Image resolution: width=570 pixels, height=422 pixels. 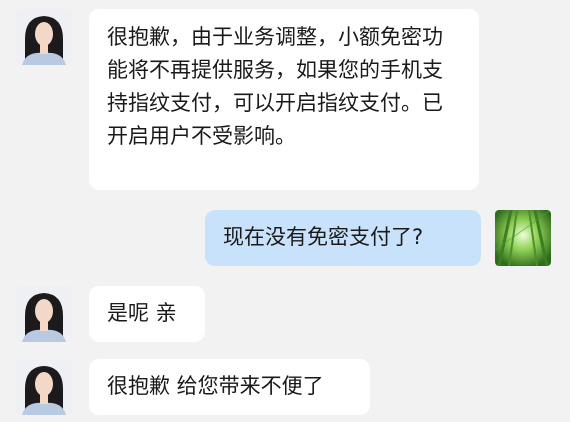 What do you see at coordinates (142, 313) in the screenshot?
I see `message-text: 是呢 亲` at bounding box center [142, 313].